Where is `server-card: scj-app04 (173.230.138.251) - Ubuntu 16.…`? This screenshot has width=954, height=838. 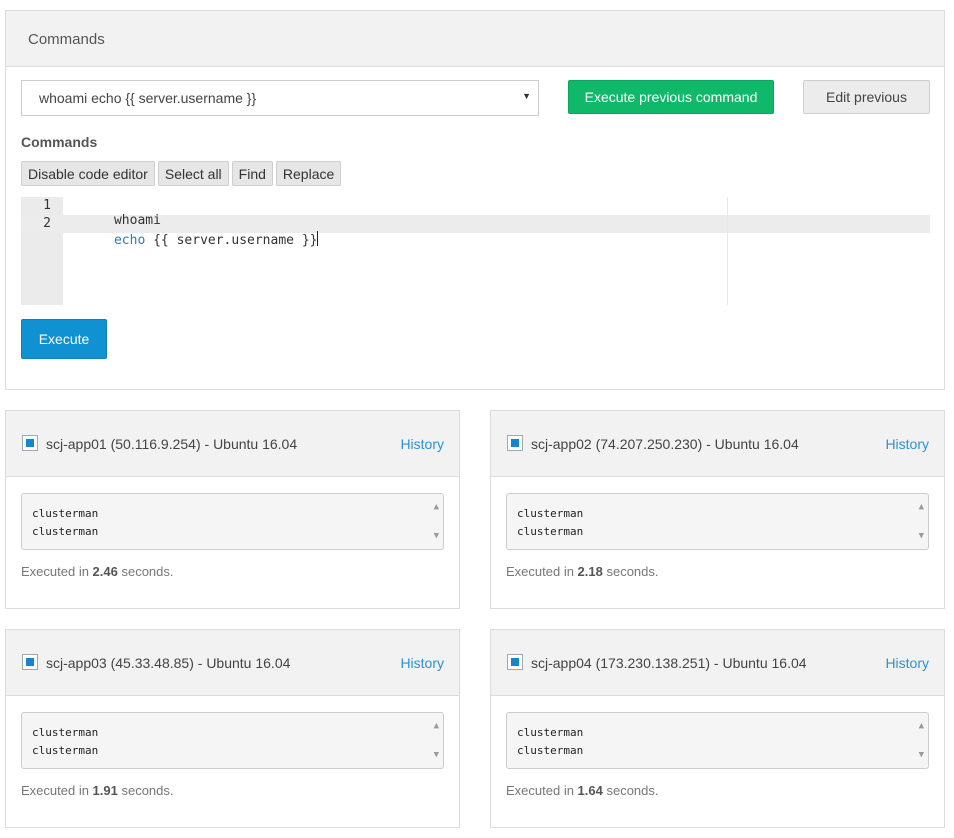
server-card: scj-app04 (173.230.138.251) - Ubuntu 16.… is located at coordinates (717, 728).